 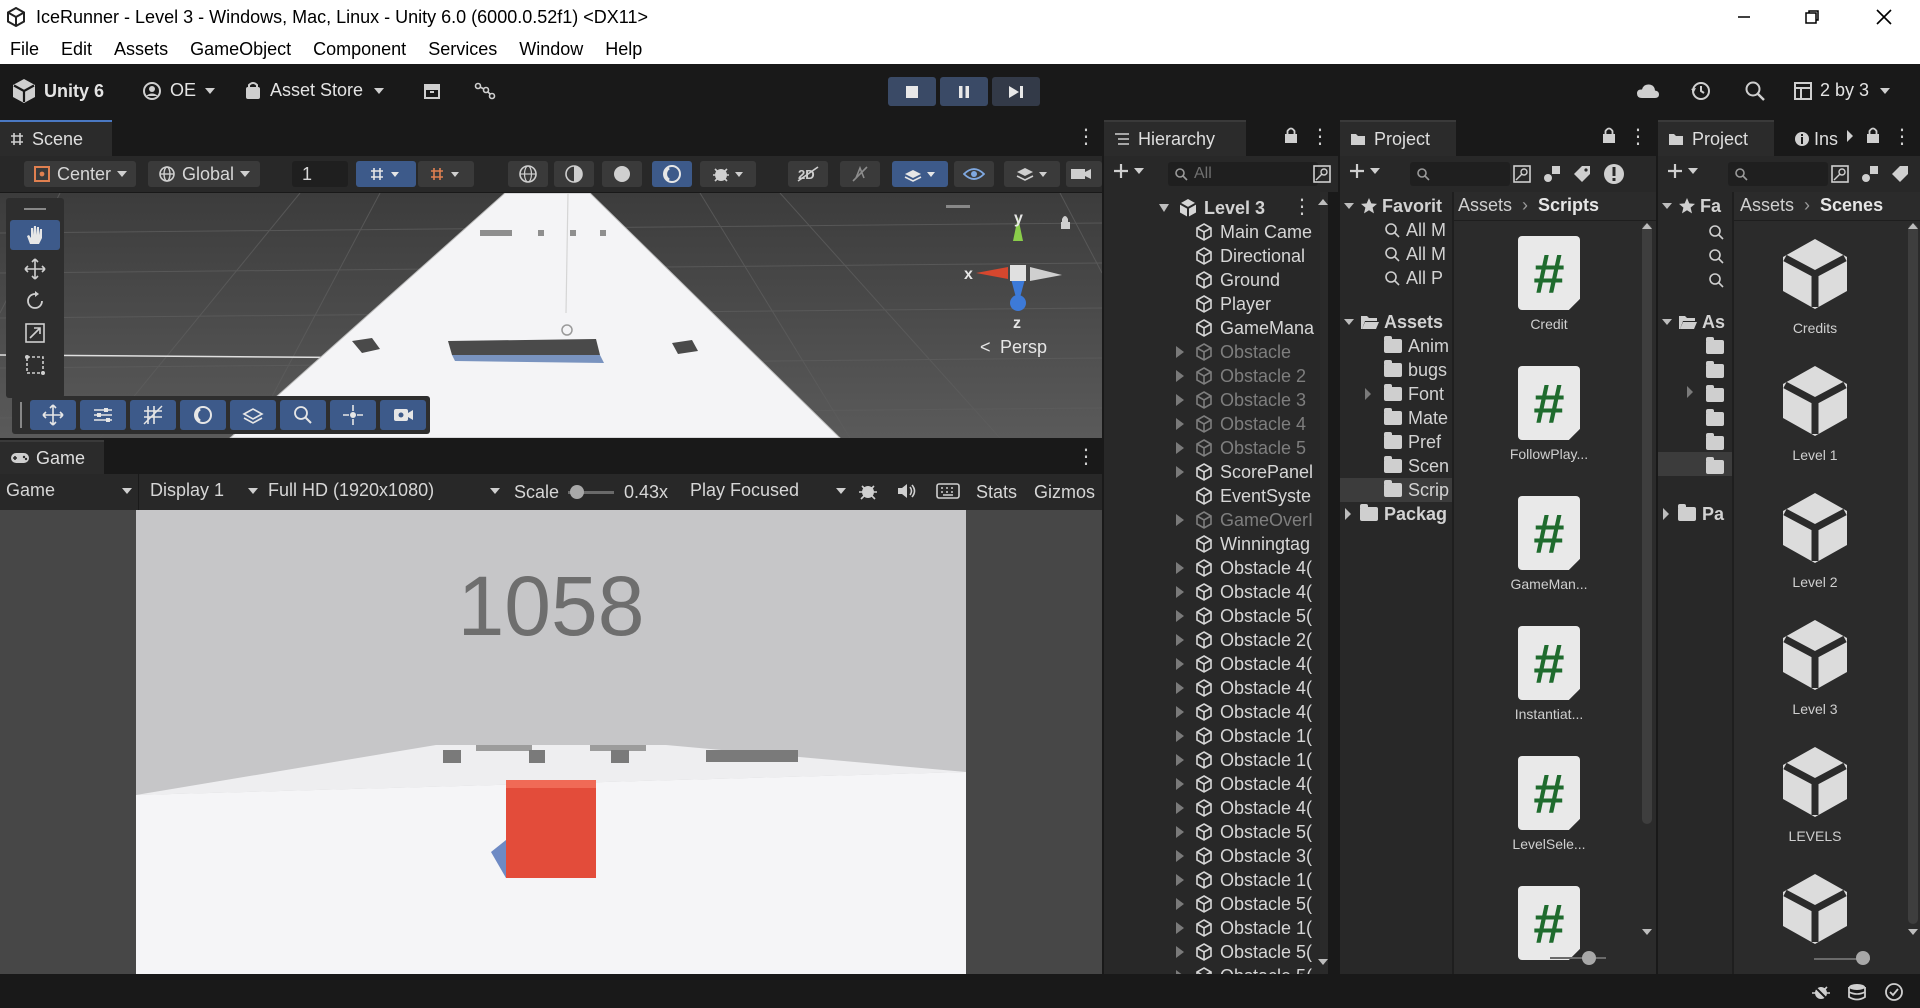 I want to click on breadcrumb-scripts: Scripts, so click(x=1568, y=205).